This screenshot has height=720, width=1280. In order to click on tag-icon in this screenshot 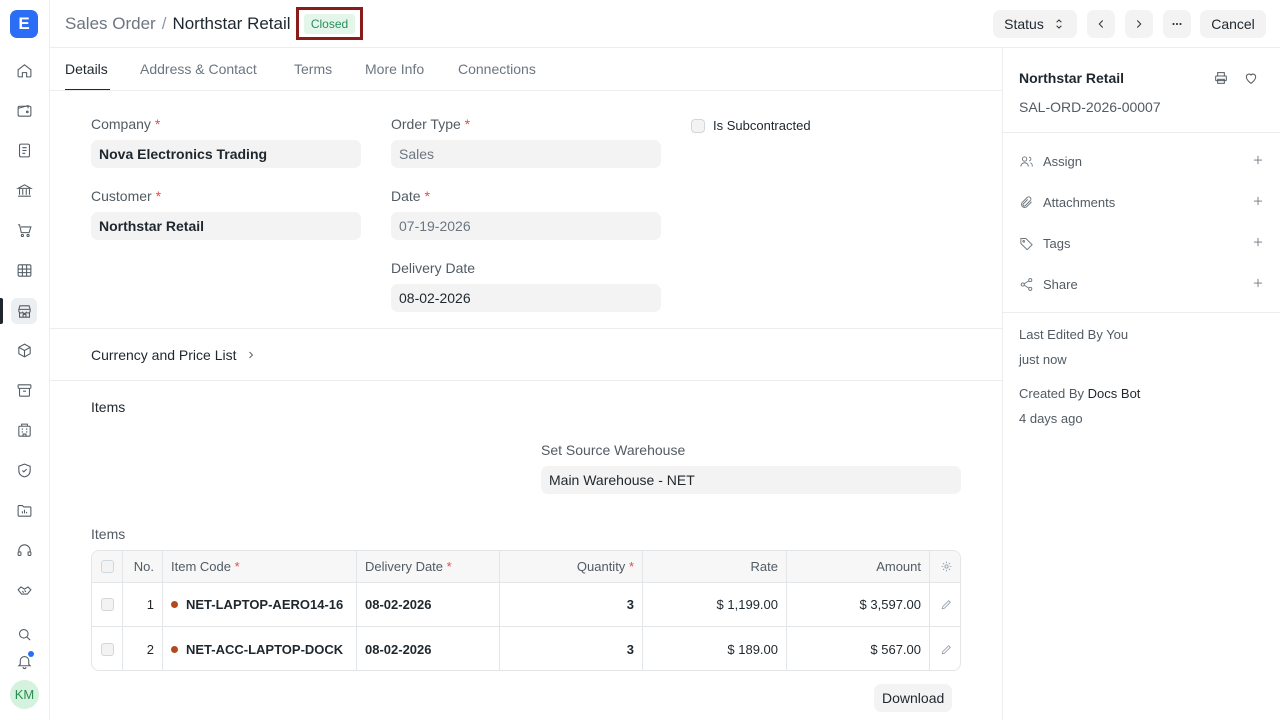, I will do `click(1026, 243)`.